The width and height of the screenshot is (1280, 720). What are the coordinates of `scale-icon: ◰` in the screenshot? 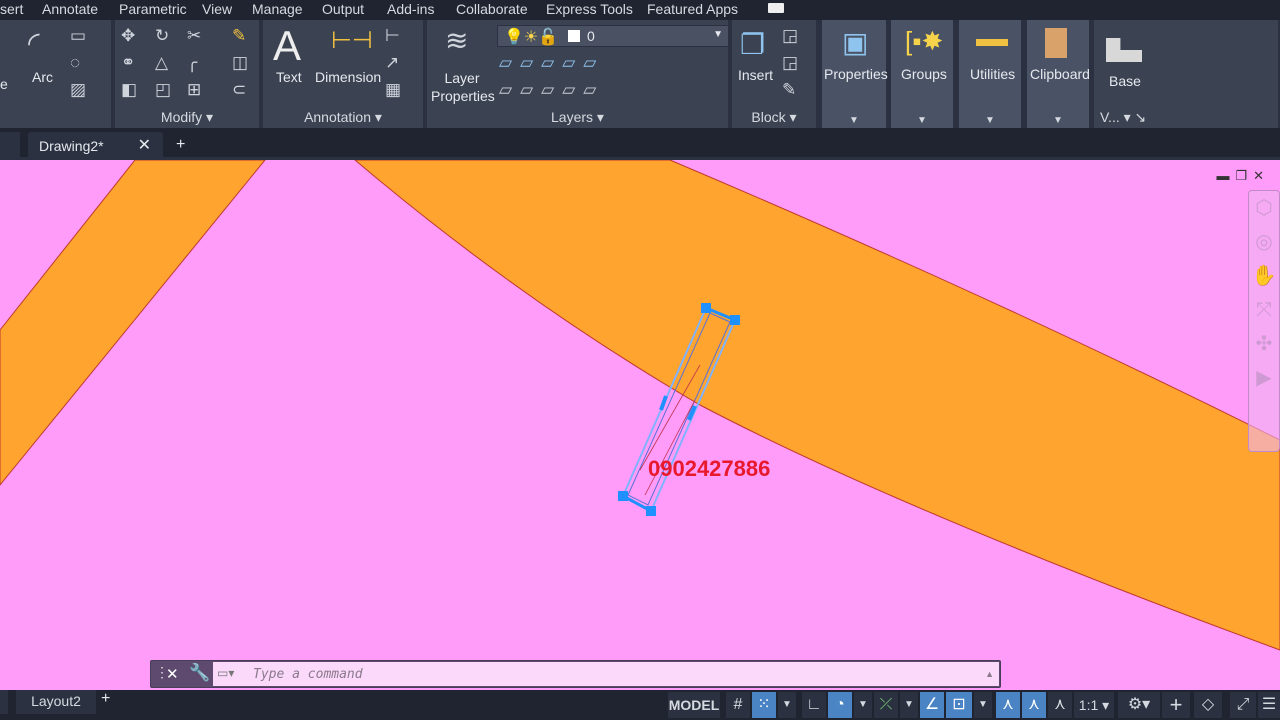 It's located at (163, 90).